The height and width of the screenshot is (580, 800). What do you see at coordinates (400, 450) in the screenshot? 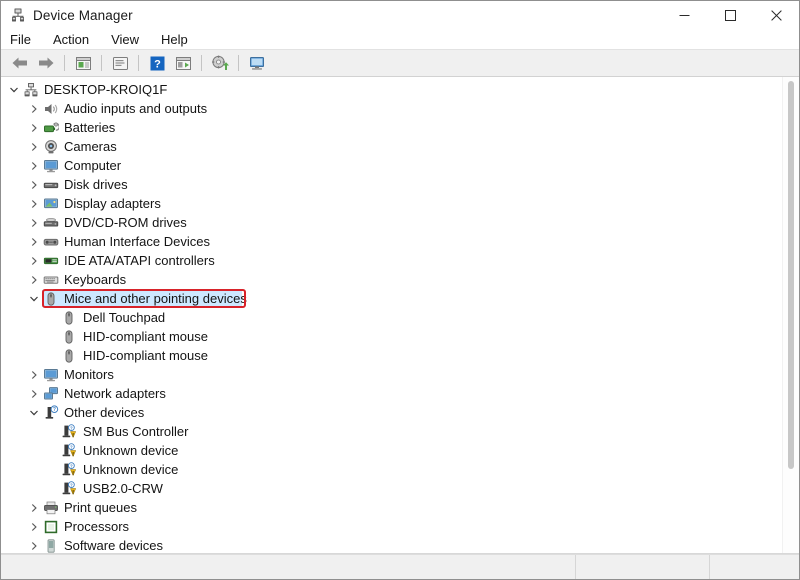
I see `tree-item-unknown-device-1: ? Unknown device` at bounding box center [400, 450].